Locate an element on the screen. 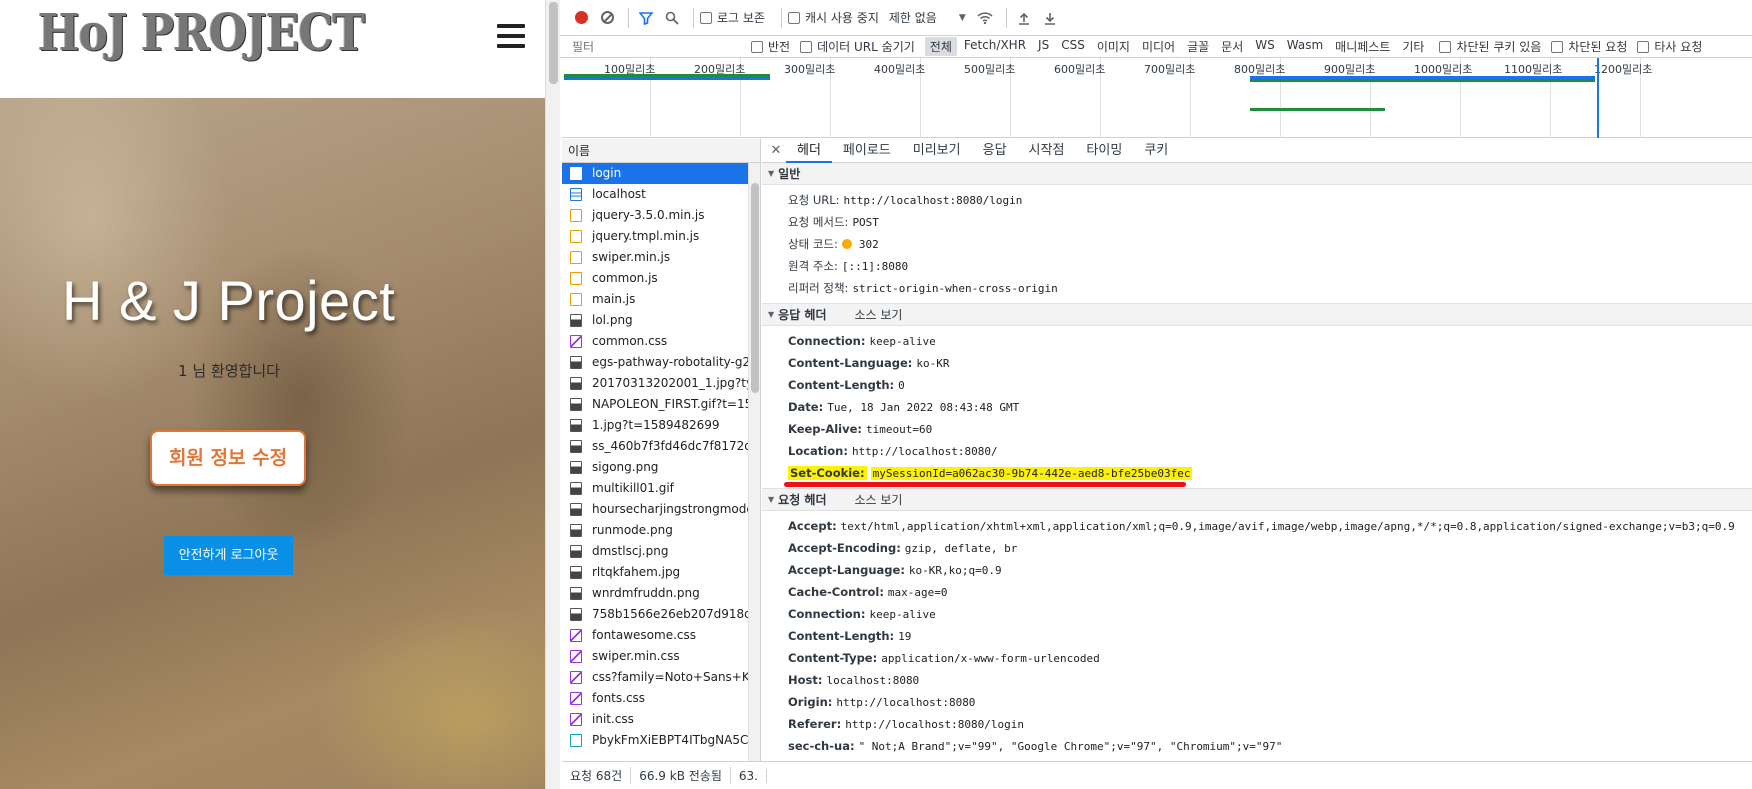  request-row: login is located at coordinates (661, 173).